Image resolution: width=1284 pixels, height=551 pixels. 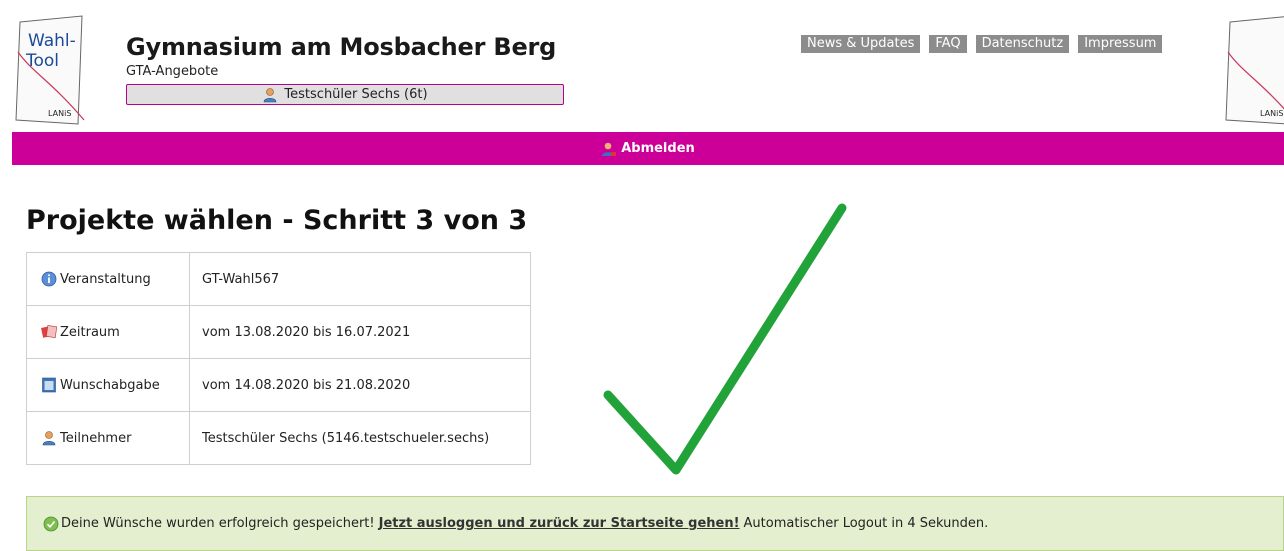 I want to click on wahltool-logo: Wahl- Tool LANiS, so click(x=50, y=69).